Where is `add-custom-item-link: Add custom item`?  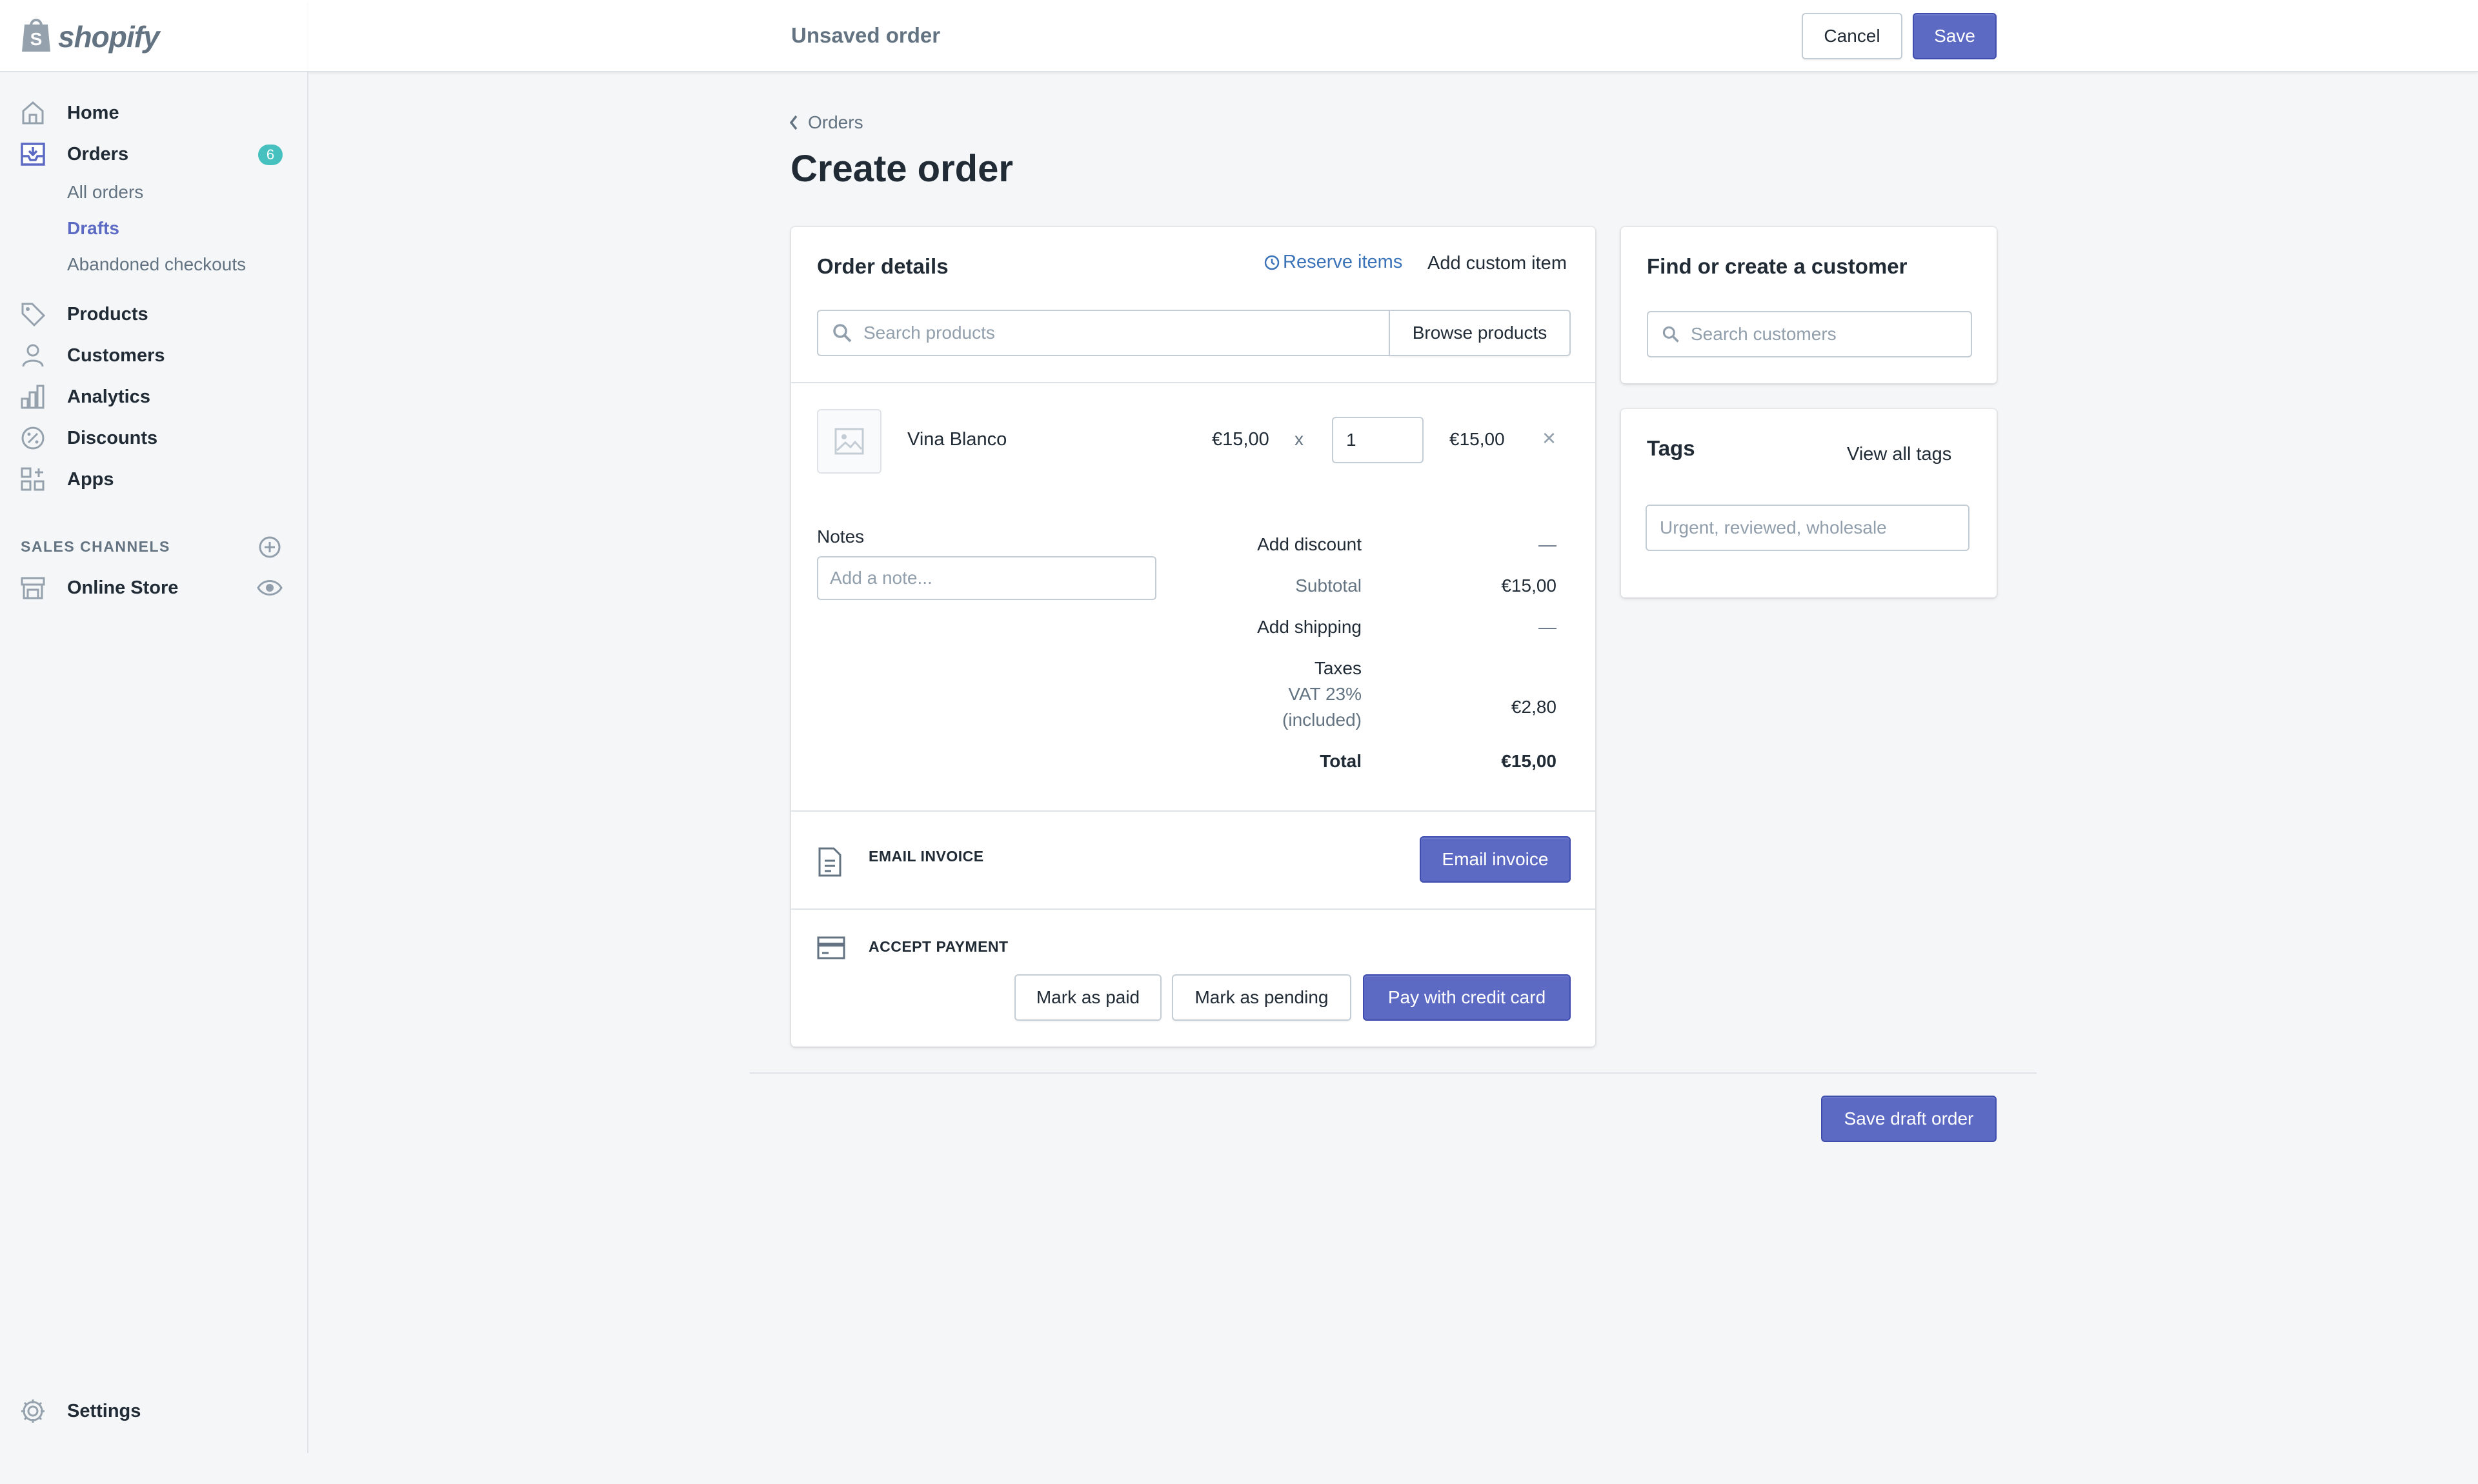 add-custom-item-link: Add custom item is located at coordinates (1497, 264).